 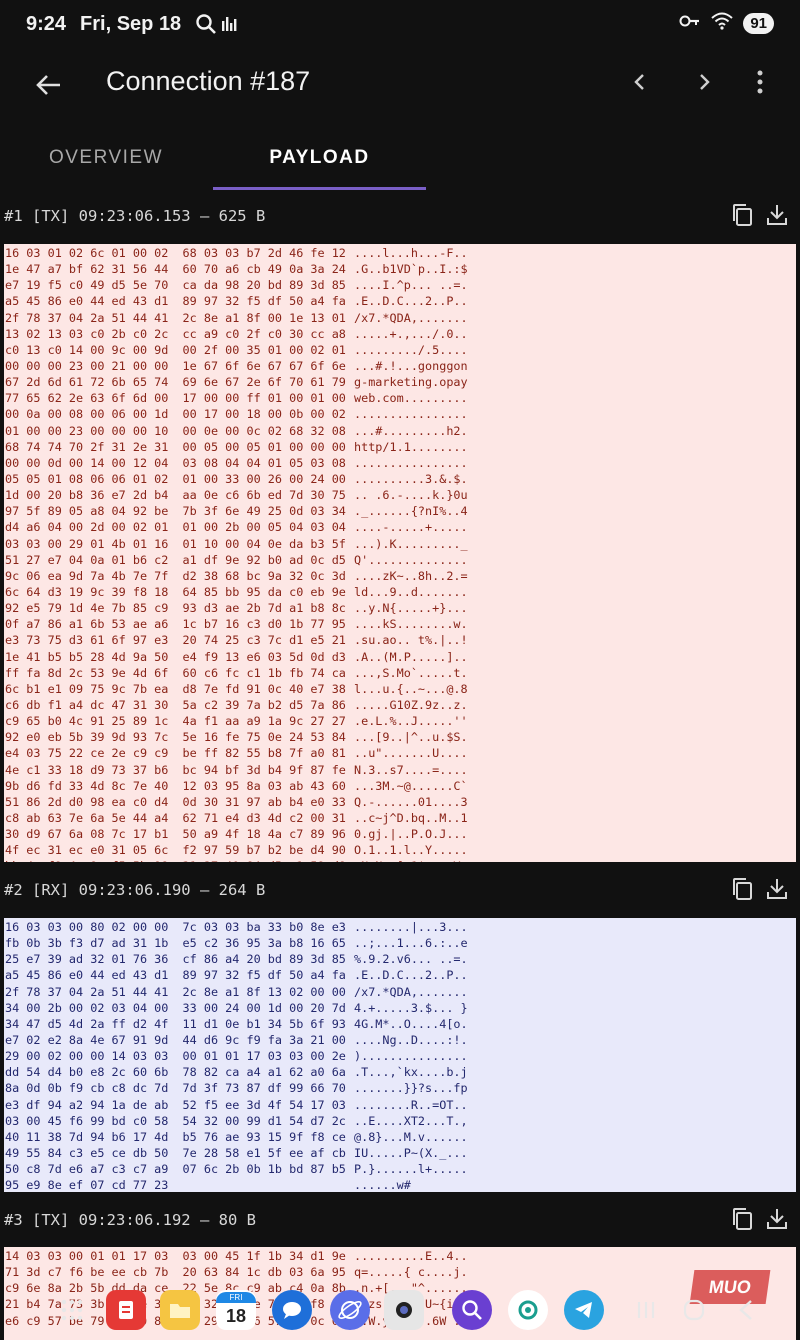 What do you see at coordinates (206, 24) in the screenshot?
I see `search-icon` at bounding box center [206, 24].